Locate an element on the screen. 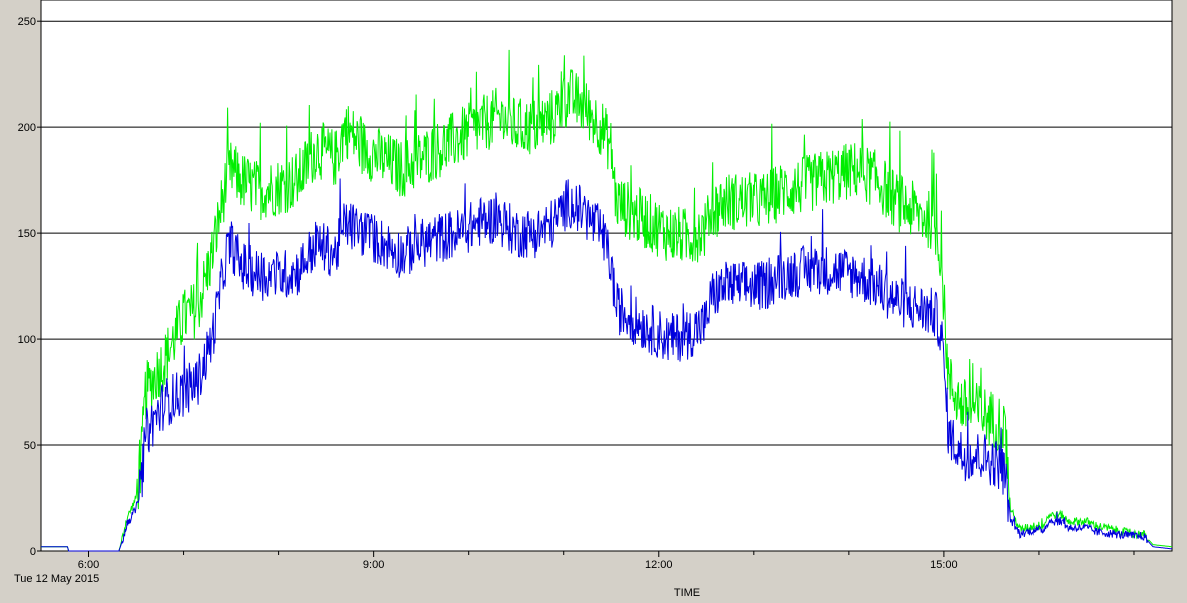  x-tick-label: 12:00 is located at coordinates (659, 565).